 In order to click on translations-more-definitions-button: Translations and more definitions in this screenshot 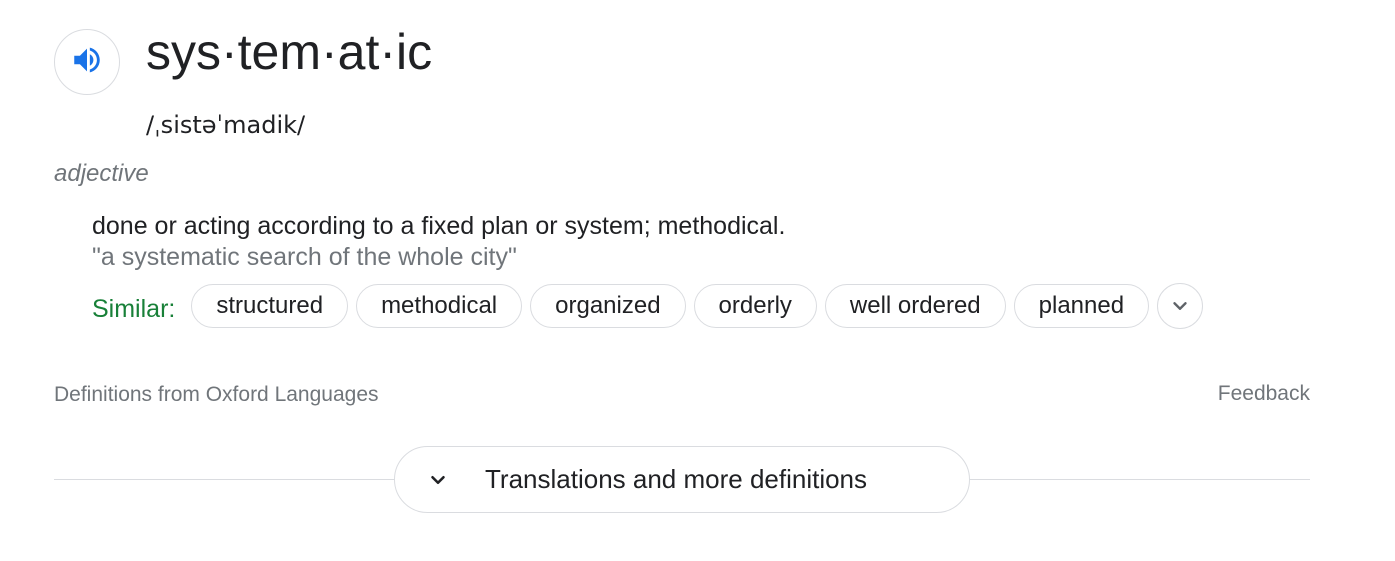, I will do `click(682, 479)`.